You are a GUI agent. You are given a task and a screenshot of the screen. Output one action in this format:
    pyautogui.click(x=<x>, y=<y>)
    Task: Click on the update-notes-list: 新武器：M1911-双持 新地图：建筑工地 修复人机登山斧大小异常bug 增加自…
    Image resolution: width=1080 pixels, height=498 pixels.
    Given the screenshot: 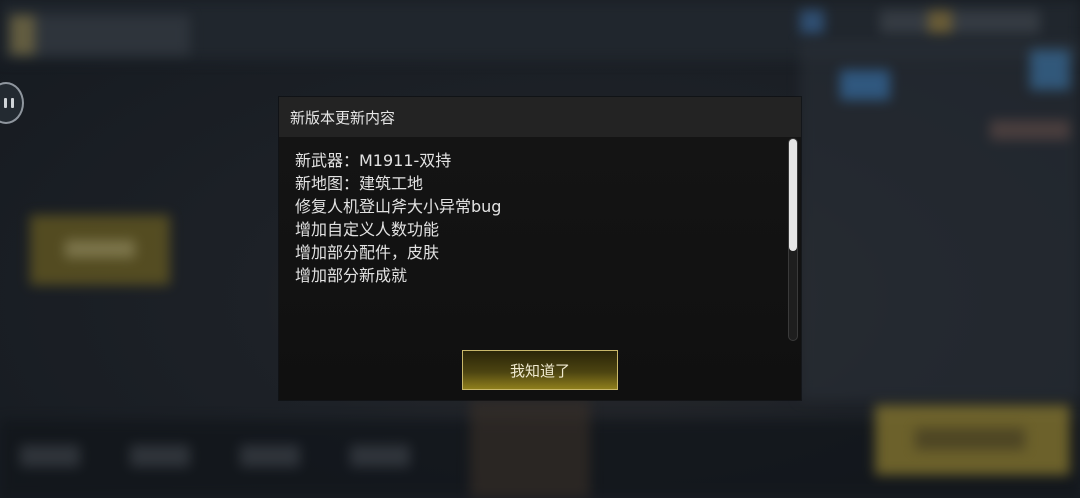 What is the action you would take?
    pyautogui.click(x=398, y=218)
    